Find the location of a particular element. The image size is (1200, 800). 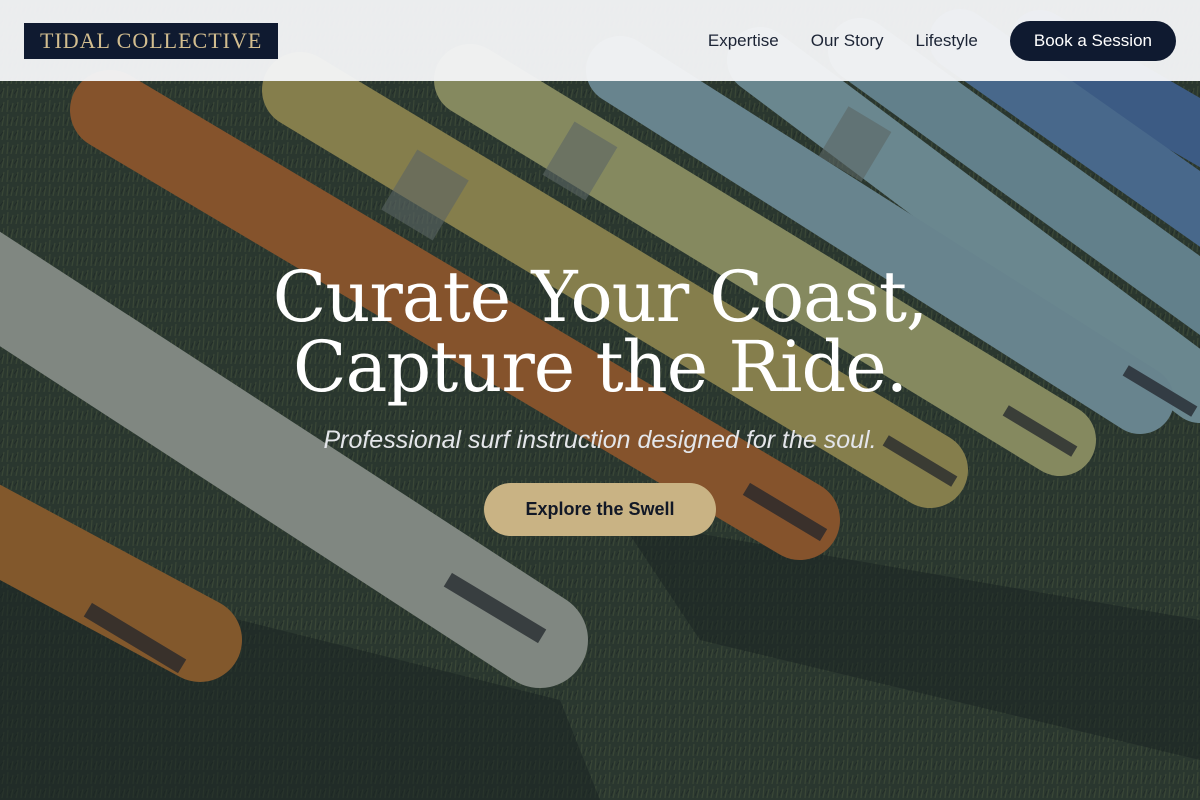

nav-link-expertise: Expertise is located at coordinates (743, 41).